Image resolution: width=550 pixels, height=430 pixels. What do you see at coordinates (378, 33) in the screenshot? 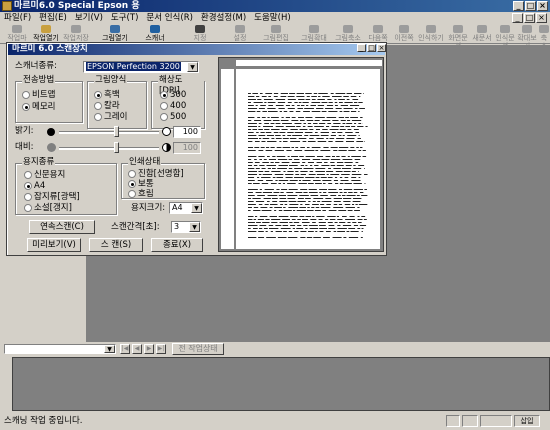
I see `toolbar-next-page: 다음쪽` at bounding box center [378, 33].